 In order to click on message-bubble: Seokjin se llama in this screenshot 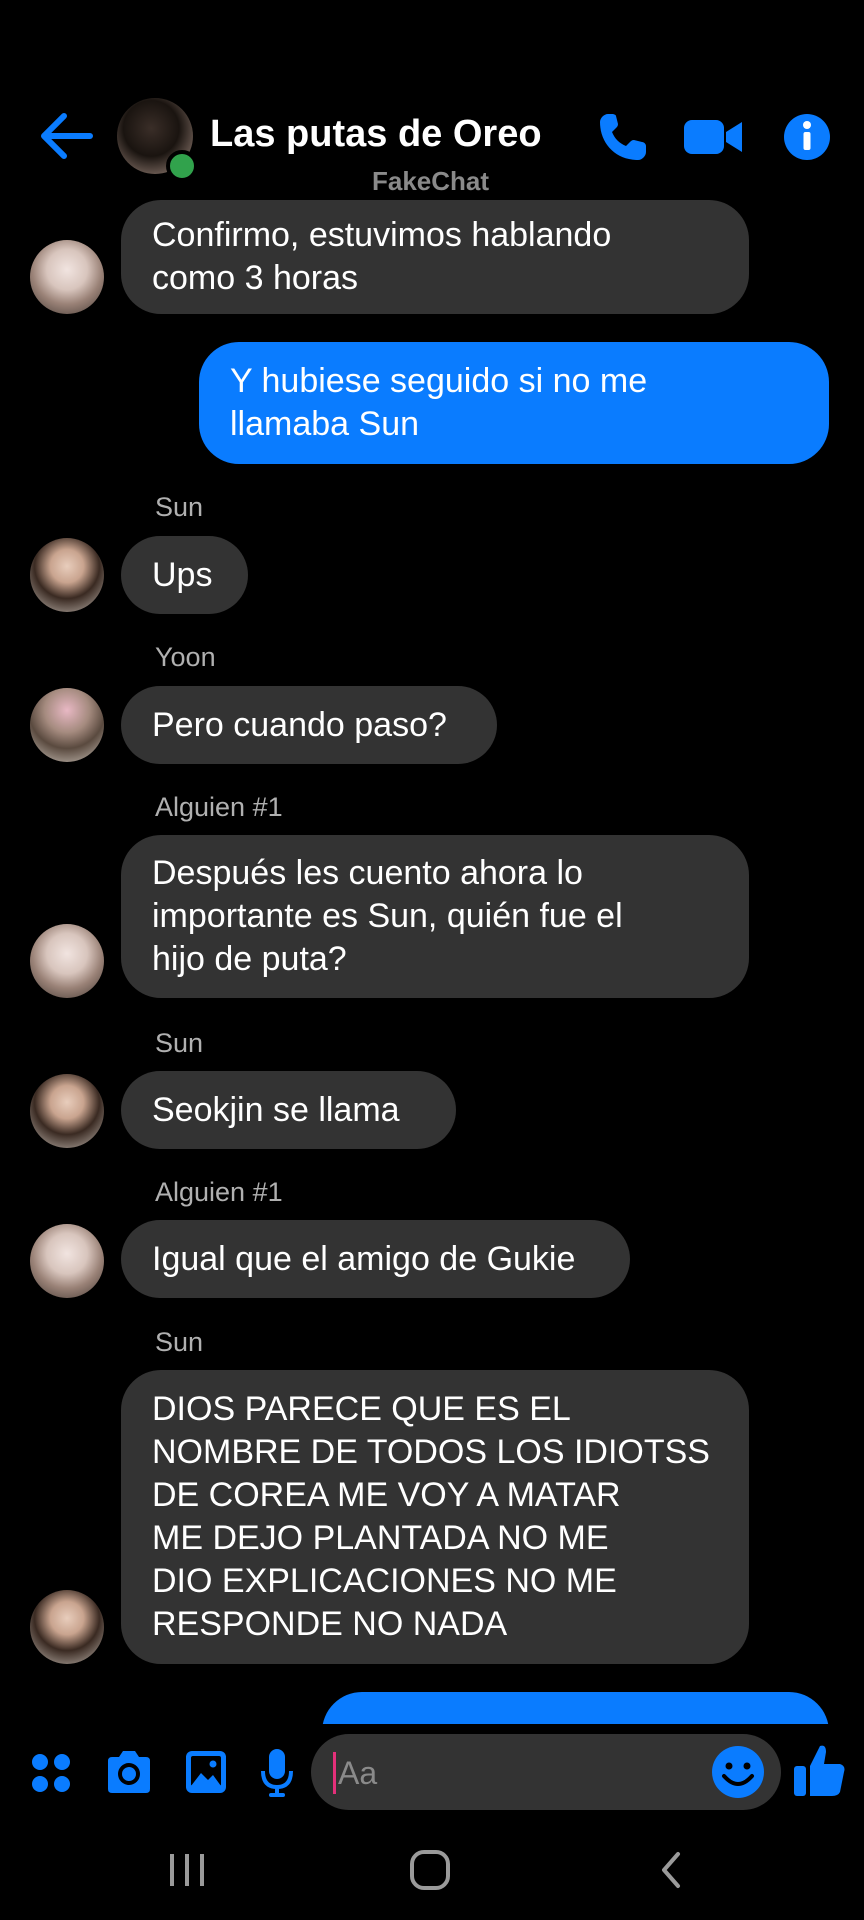, I will do `click(288, 1110)`.